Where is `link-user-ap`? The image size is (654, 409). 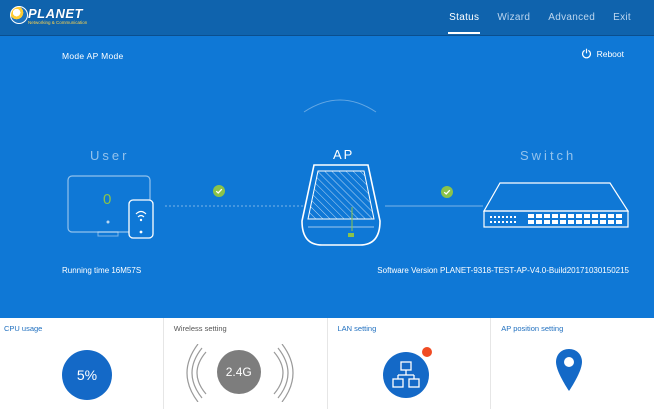 link-user-ap is located at coordinates (234, 206).